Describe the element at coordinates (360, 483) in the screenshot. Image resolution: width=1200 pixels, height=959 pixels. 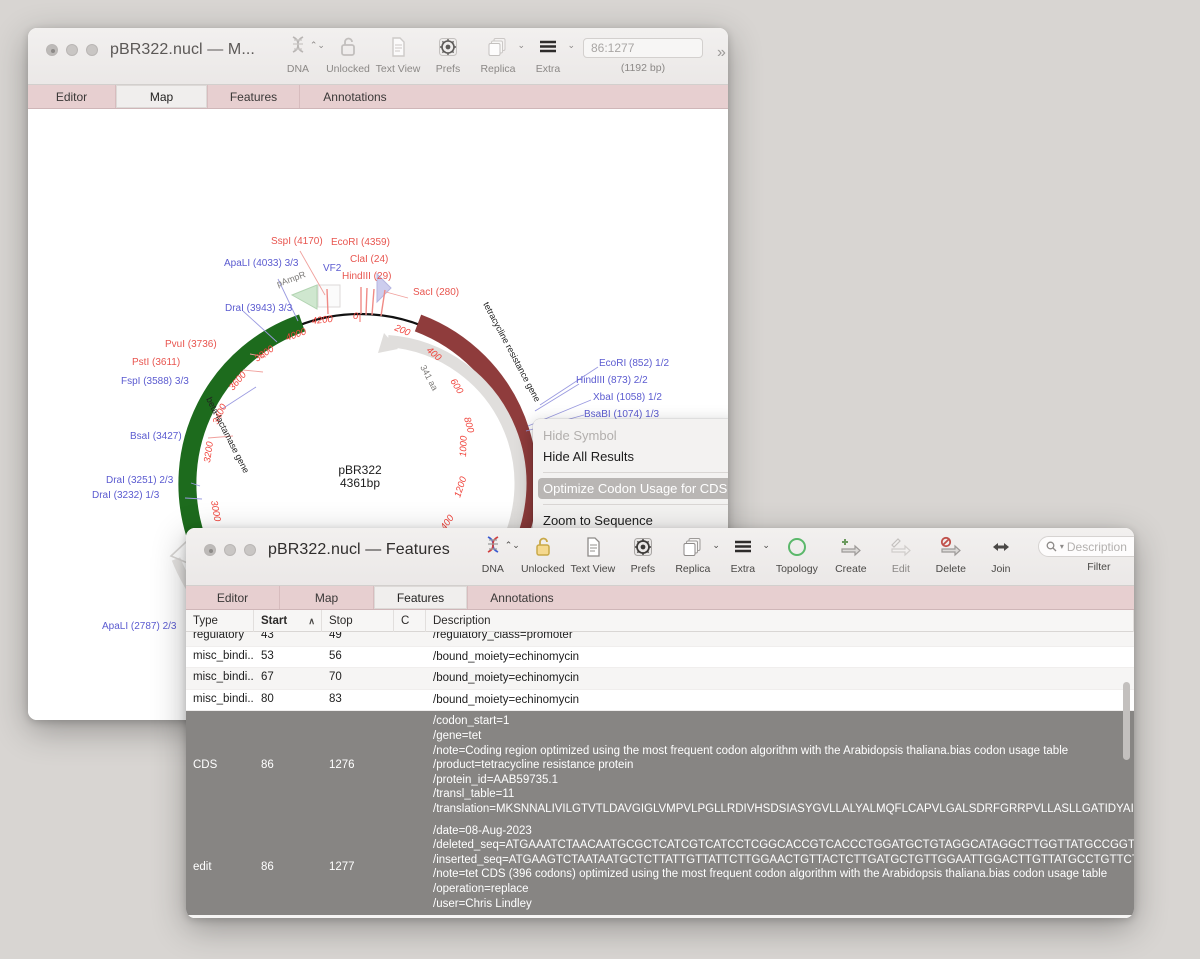
I see `plasmid-size: 4361bp` at that location.